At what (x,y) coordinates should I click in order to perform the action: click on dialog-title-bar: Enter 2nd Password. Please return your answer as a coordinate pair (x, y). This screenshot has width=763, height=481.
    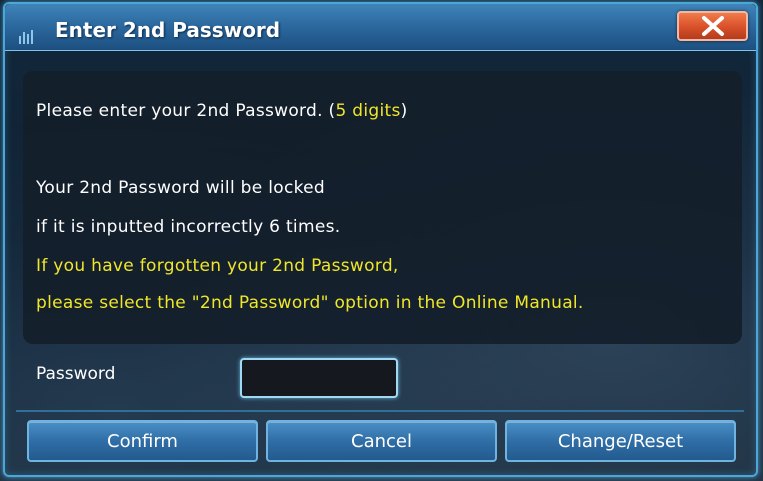
    Looking at the image, I should click on (380, 27).